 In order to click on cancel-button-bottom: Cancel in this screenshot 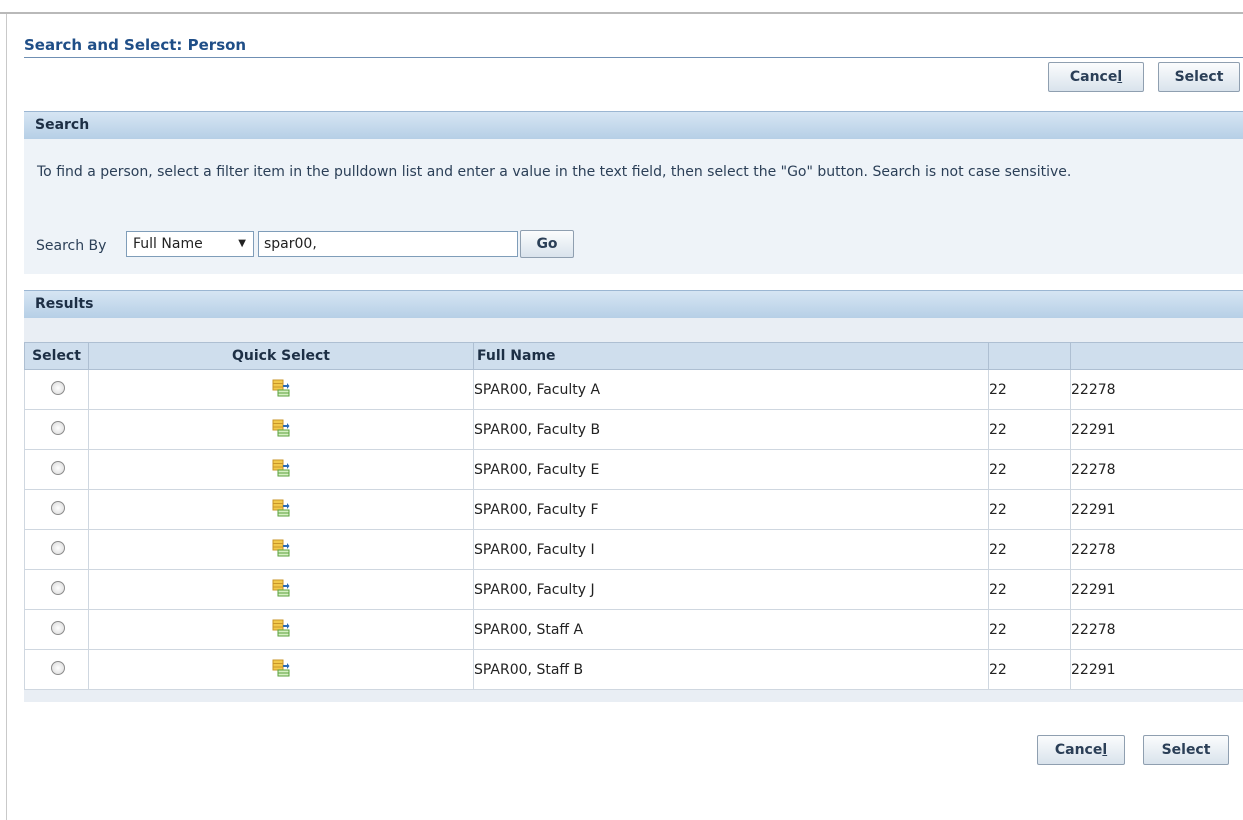, I will do `click(1081, 750)`.